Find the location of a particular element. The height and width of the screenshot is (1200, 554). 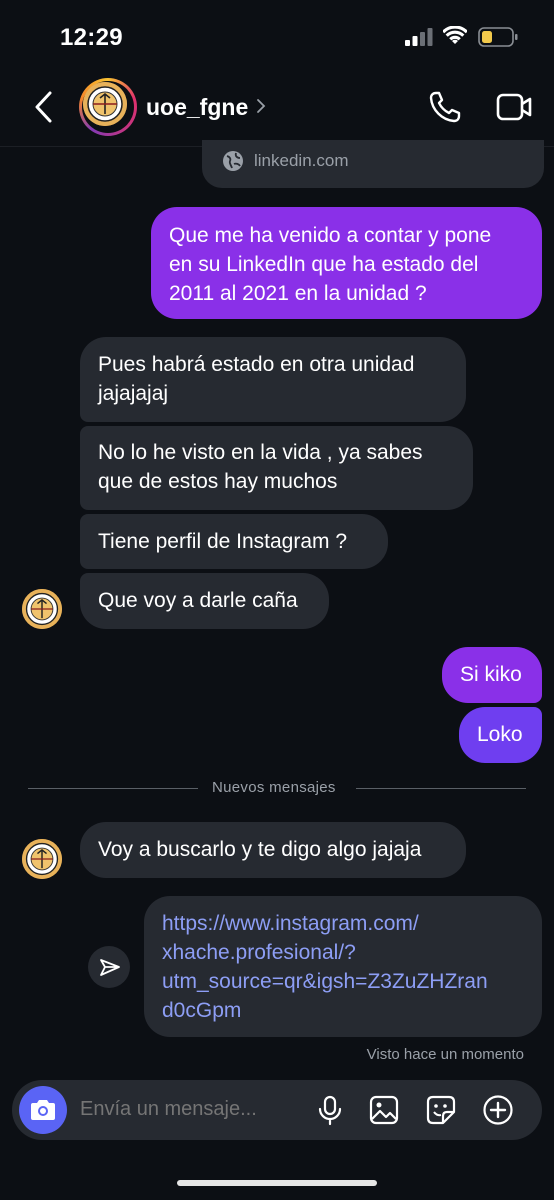

mic-icon is located at coordinates (330, 1110).